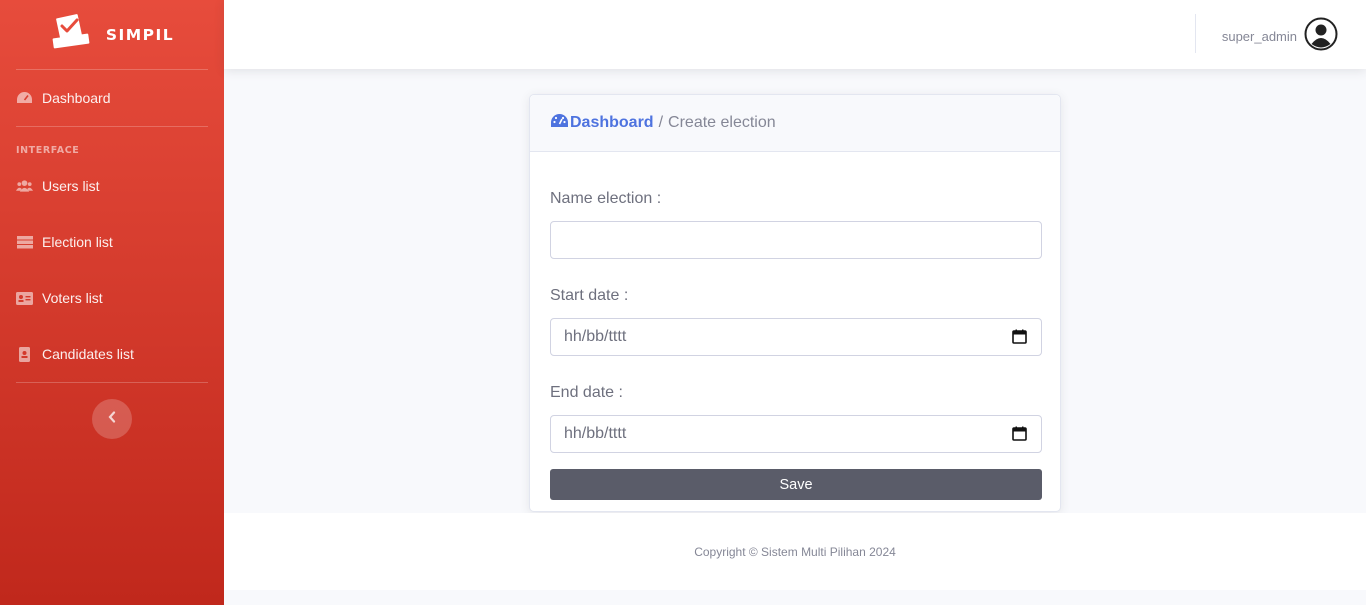  What do you see at coordinates (112, 98) in the screenshot?
I see `sidebar-item-dashboard: Dashboard` at bounding box center [112, 98].